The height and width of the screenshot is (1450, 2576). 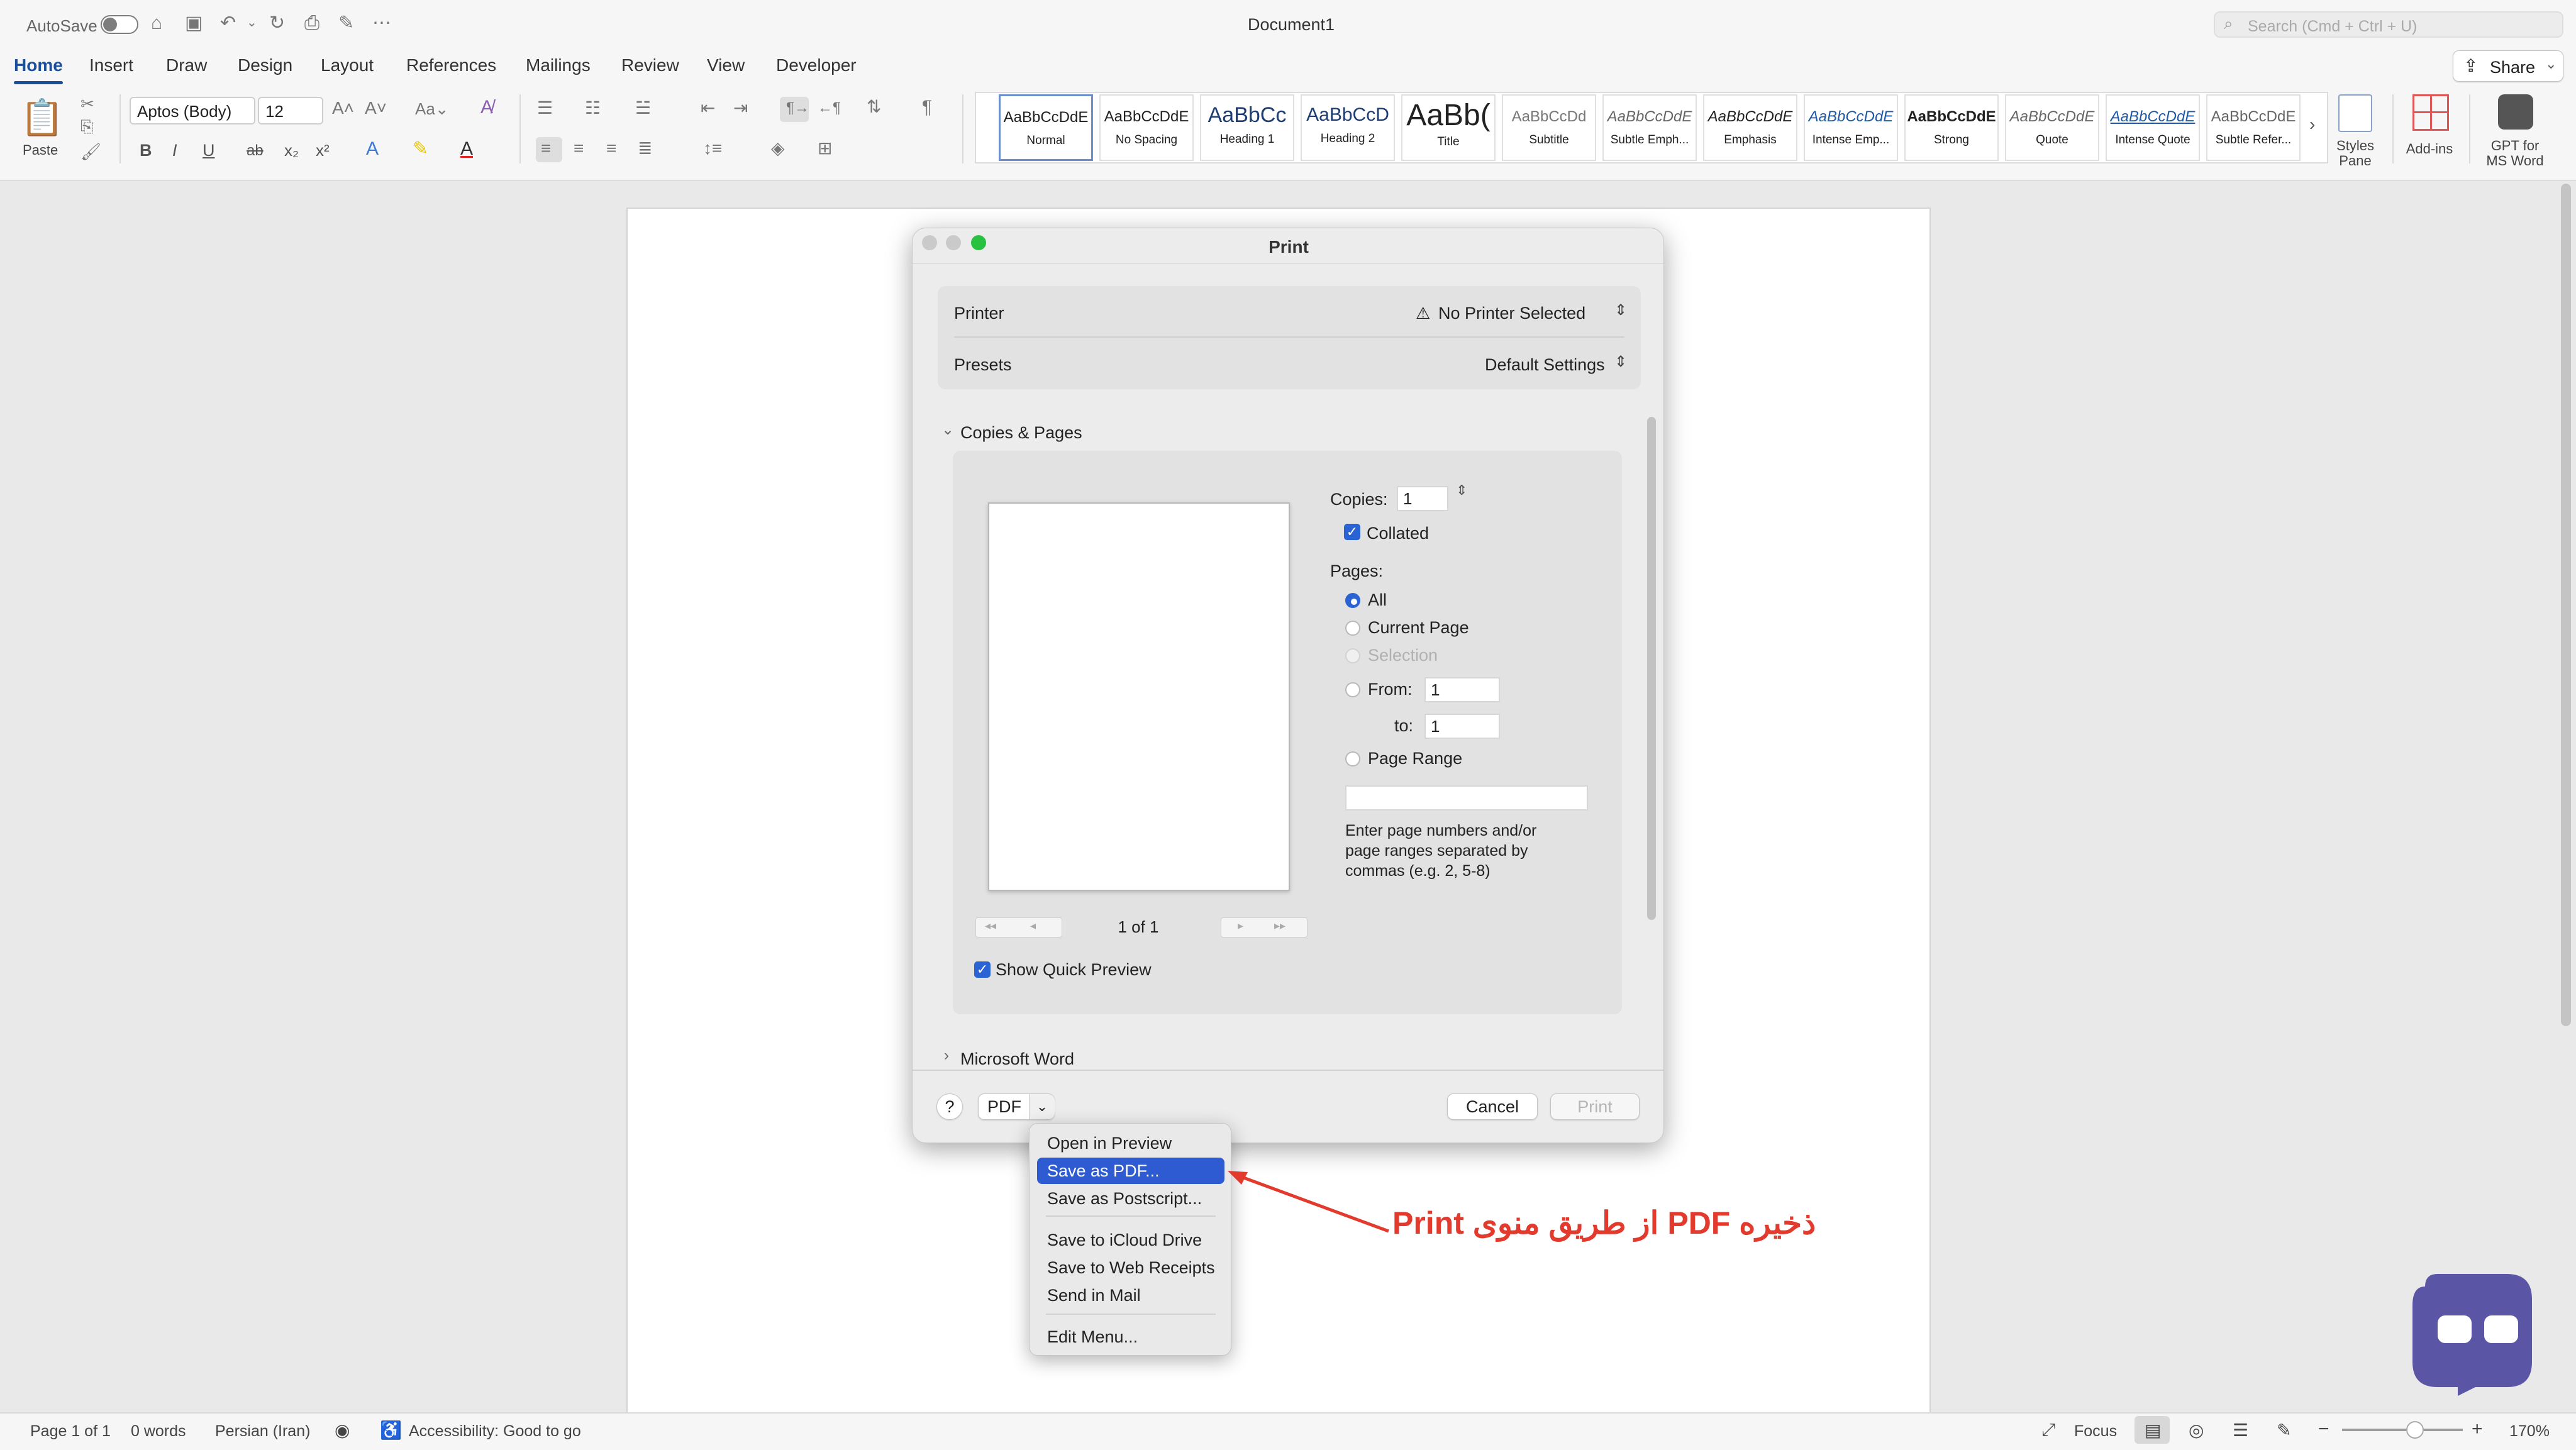 What do you see at coordinates (2095, 1431) in the screenshot?
I see `focus-button: Focus` at bounding box center [2095, 1431].